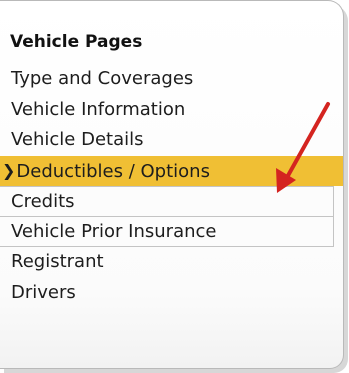  I want to click on nav-item-deductibles-options: ❯Deductibles / Options, so click(171, 170).